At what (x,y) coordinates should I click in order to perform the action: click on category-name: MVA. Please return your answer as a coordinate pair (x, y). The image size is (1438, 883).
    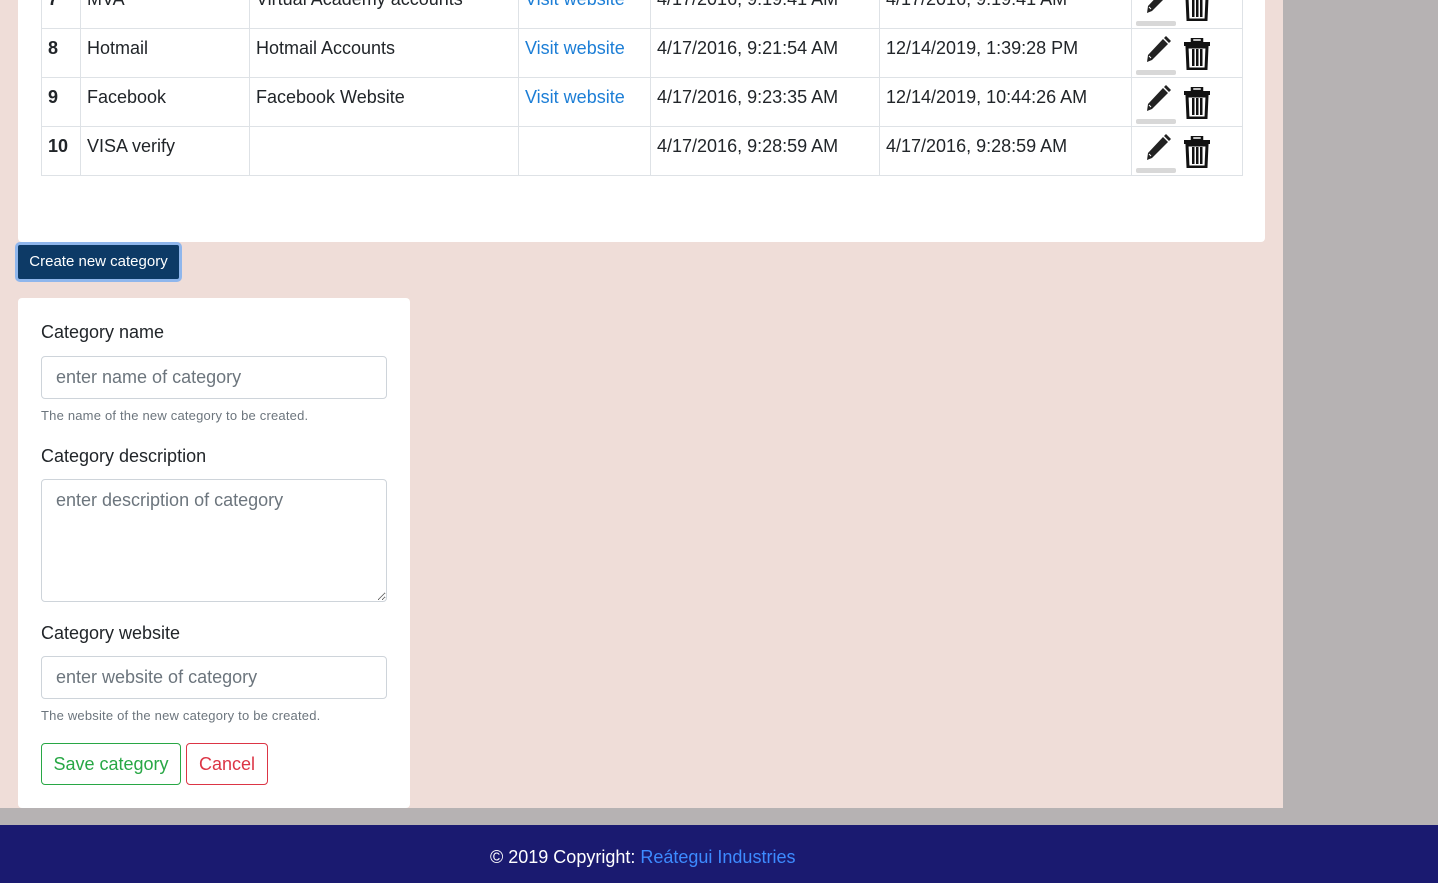
    Looking at the image, I should click on (165, 14).